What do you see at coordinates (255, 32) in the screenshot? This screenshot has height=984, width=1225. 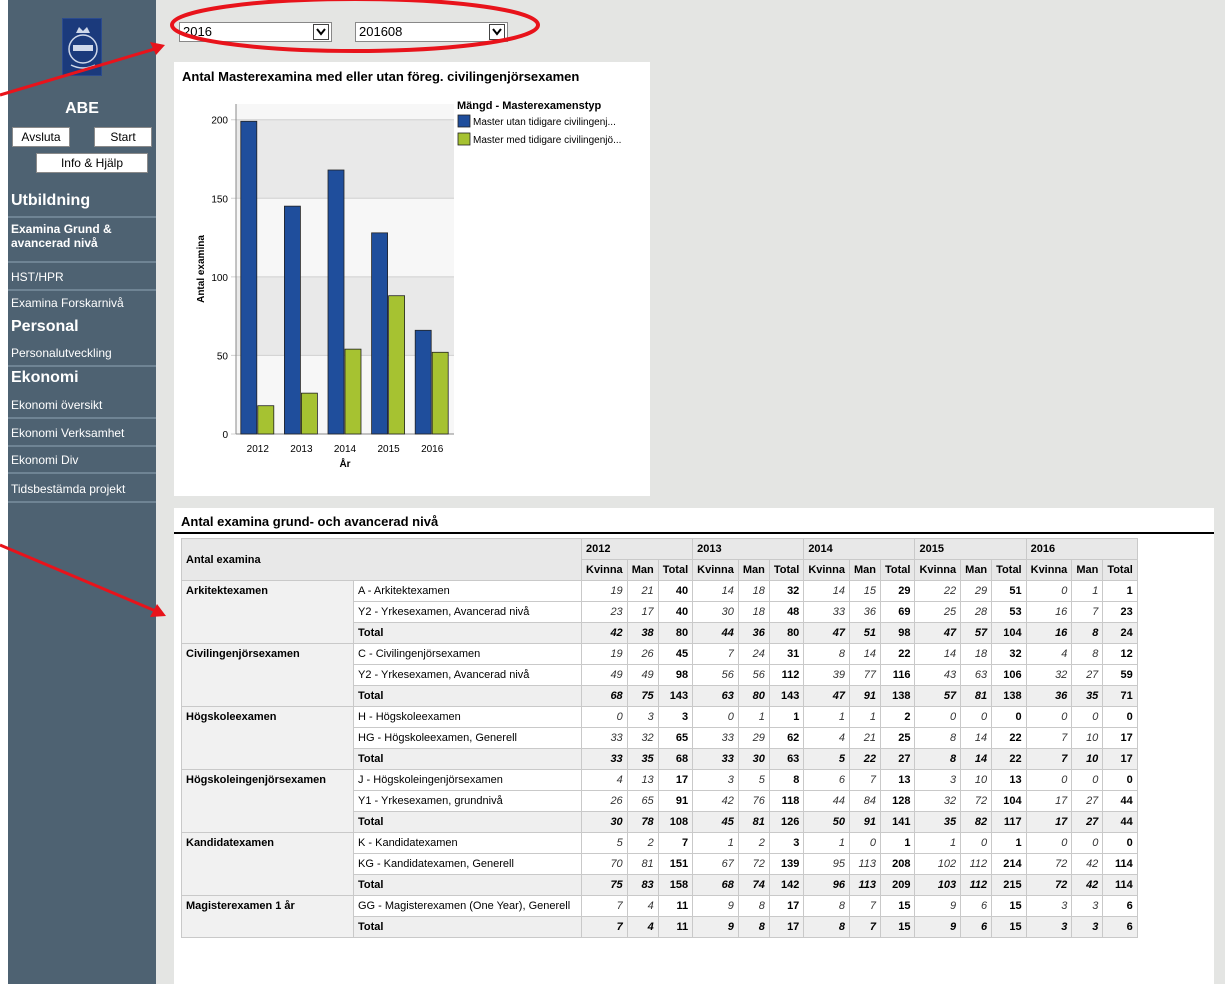 I see `year-select: 2016` at bounding box center [255, 32].